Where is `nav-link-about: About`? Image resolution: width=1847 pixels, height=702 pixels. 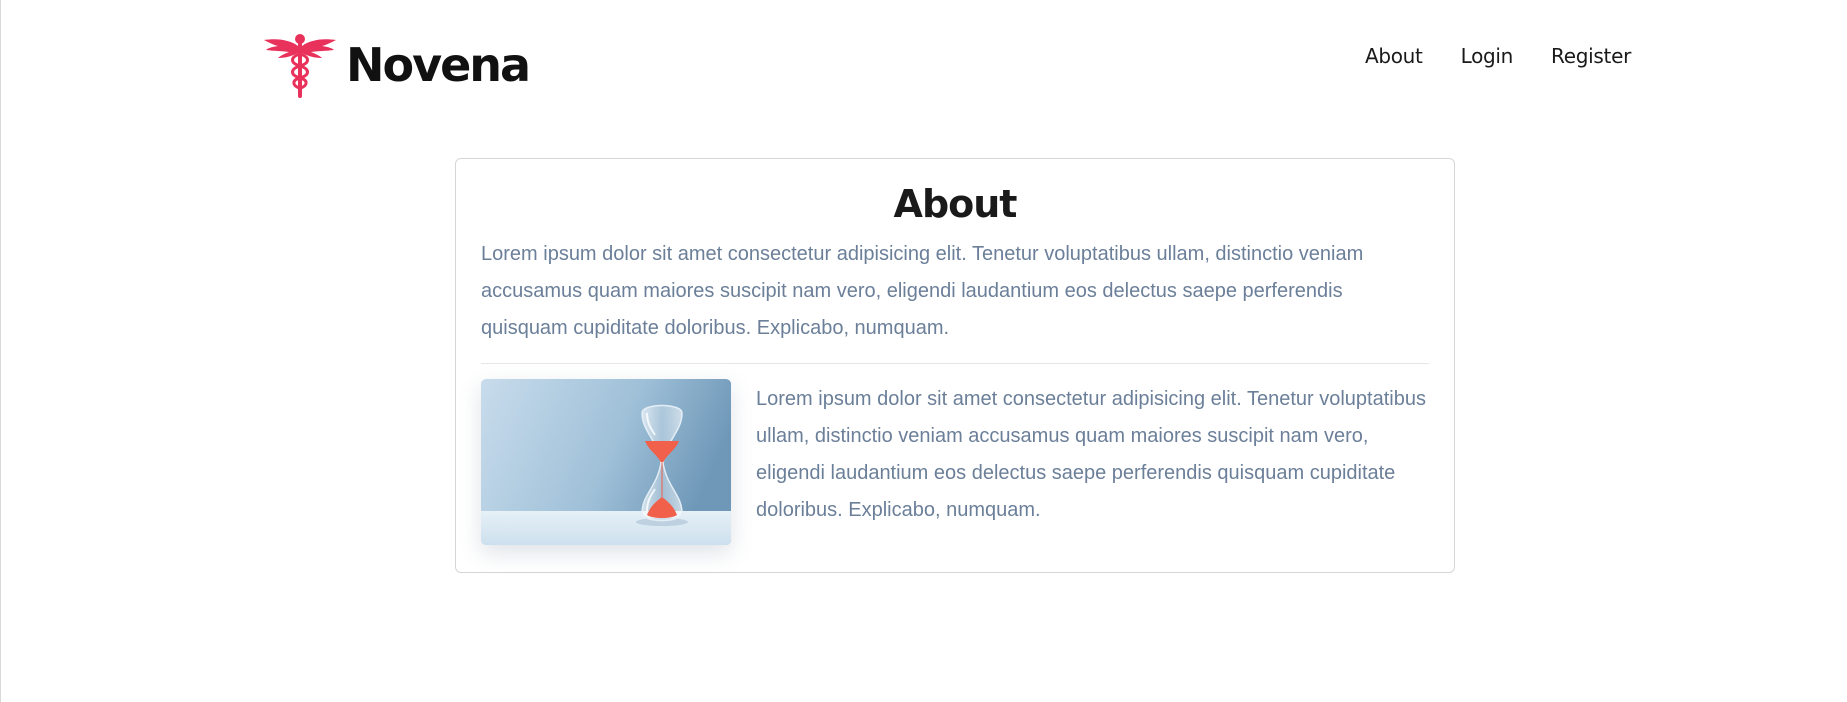 nav-link-about: About is located at coordinates (1394, 56).